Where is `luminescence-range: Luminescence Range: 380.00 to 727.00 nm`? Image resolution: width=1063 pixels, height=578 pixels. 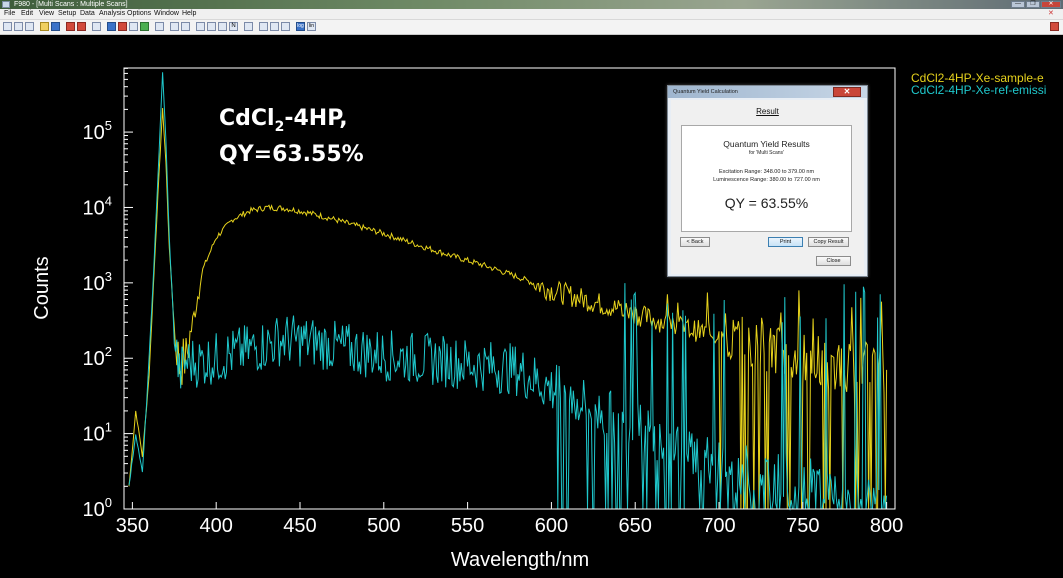 luminescence-range: Luminescence Range: 380.00 to 727.00 nm is located at coordinates (766, 180).